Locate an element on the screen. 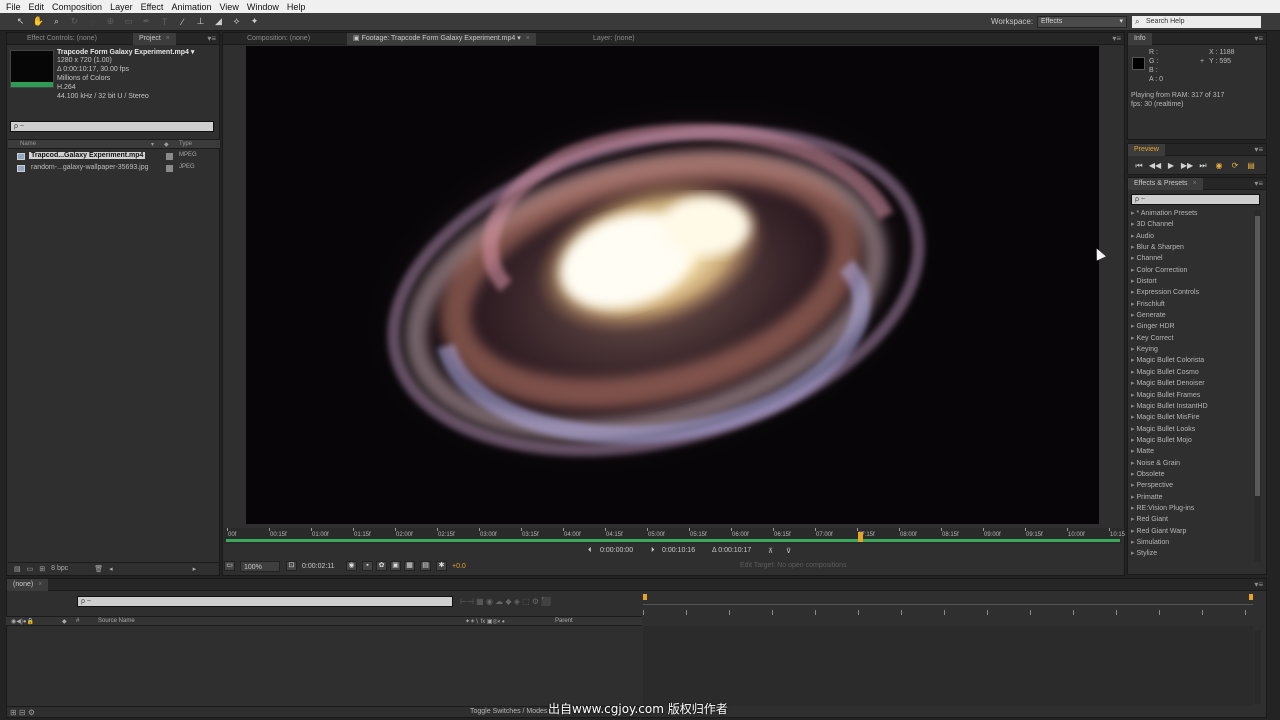 This screenshot has width=1280, height=720. set-out-icon: ⏵ is located at coordinates (653, 551).